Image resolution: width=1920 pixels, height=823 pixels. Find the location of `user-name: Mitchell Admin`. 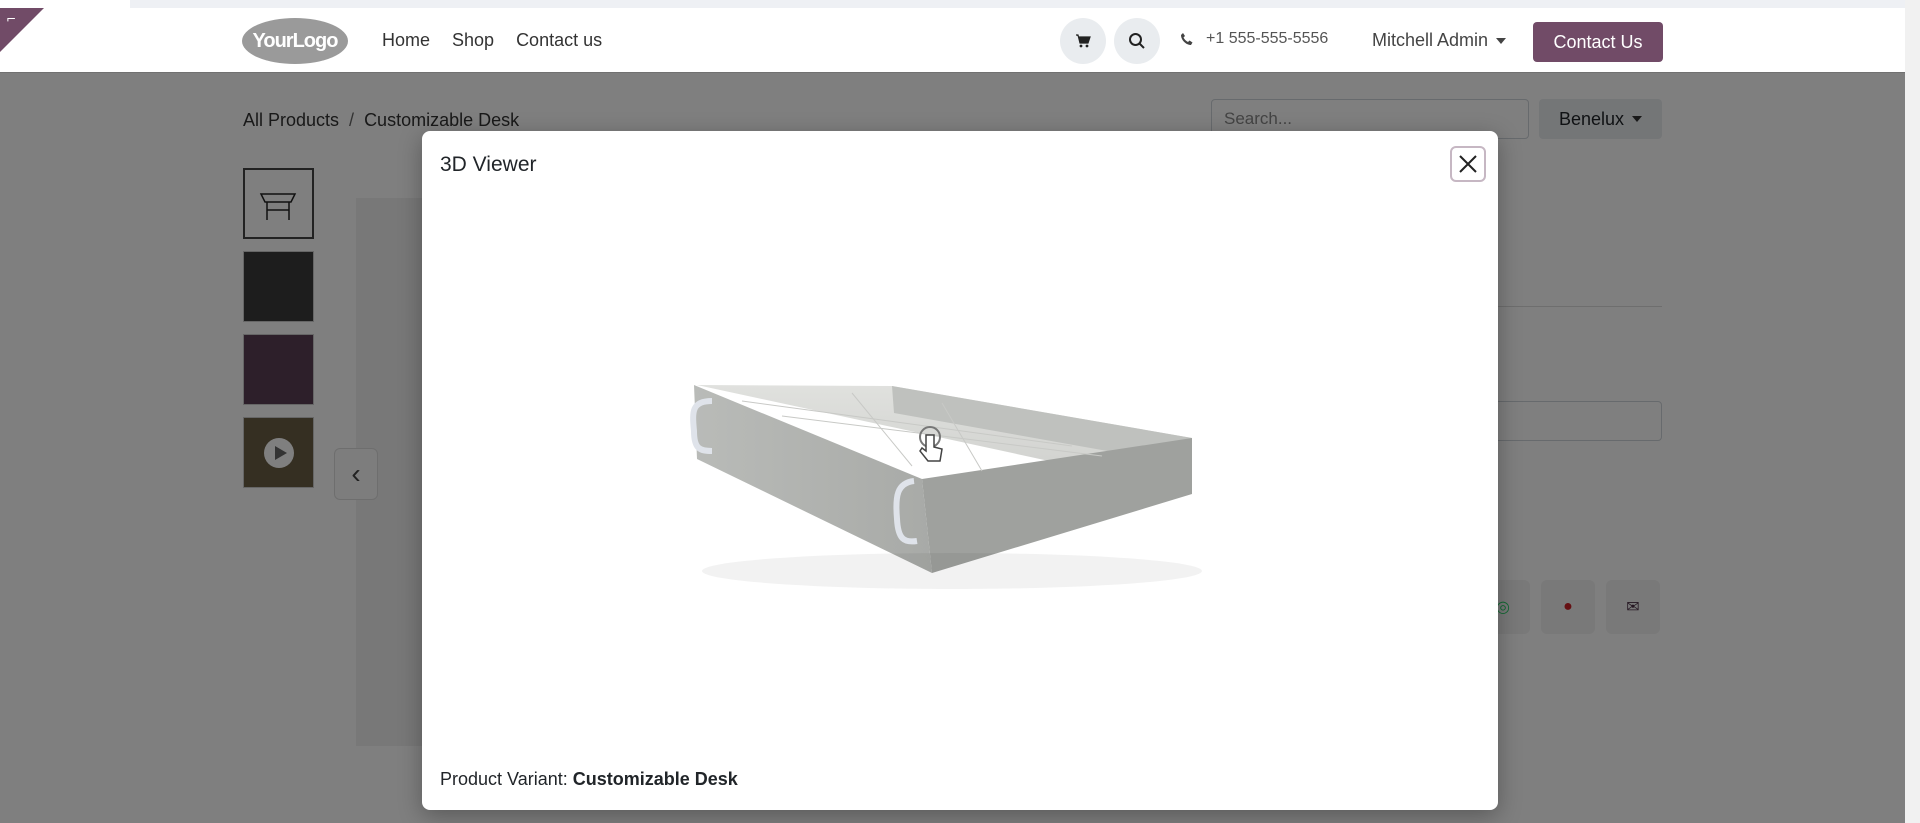

user-name: Mitchell Admin is located at coordinates (1430, 40).